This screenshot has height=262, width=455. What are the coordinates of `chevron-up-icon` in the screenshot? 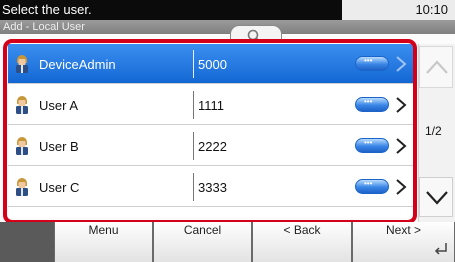 It's located at (437, 67).